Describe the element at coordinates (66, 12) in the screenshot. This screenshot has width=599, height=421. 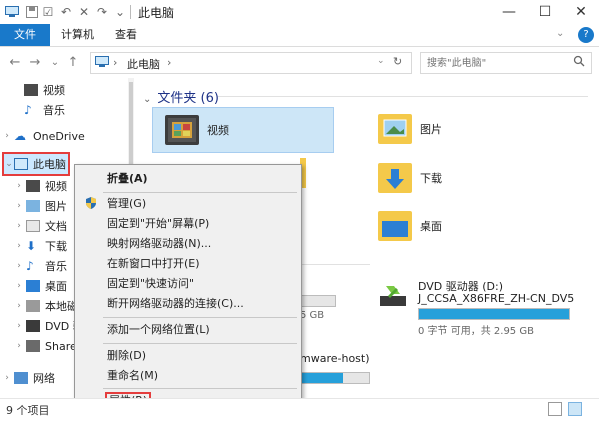
I see `undo-icon: ↶` at that location.